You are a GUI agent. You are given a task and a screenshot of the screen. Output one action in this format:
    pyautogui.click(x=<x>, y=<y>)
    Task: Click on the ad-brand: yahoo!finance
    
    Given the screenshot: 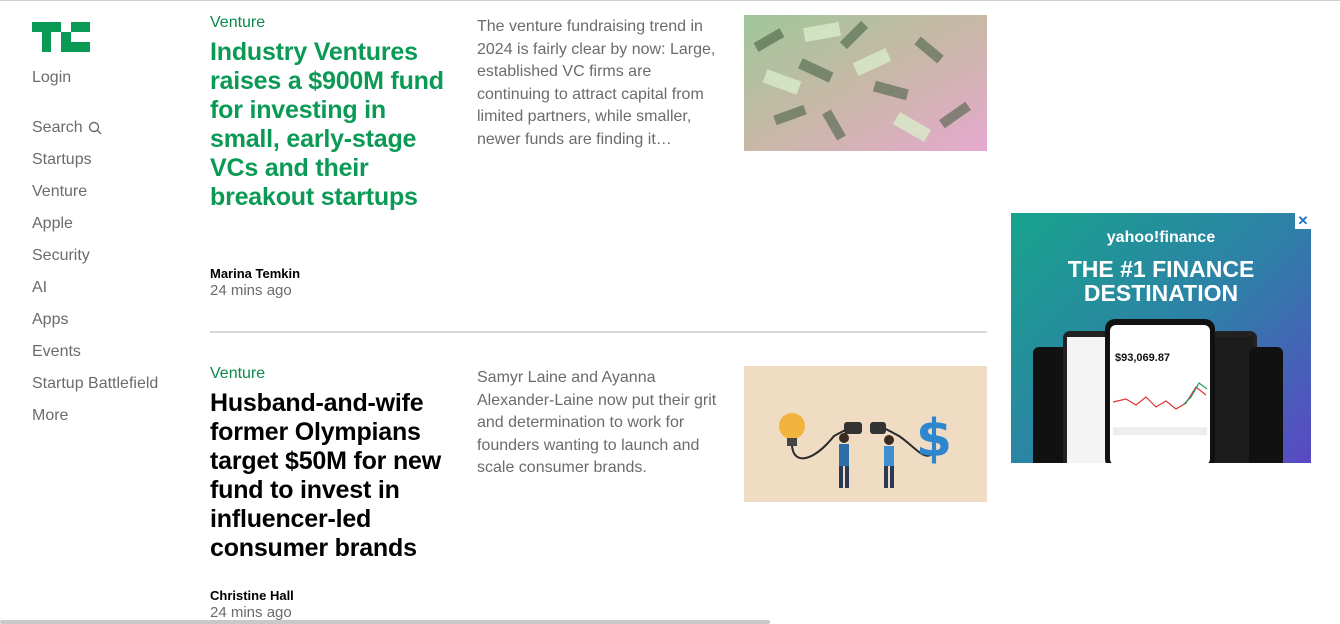 What is the action you would take?
    pyautogui.click(x=1161, y=237)
    